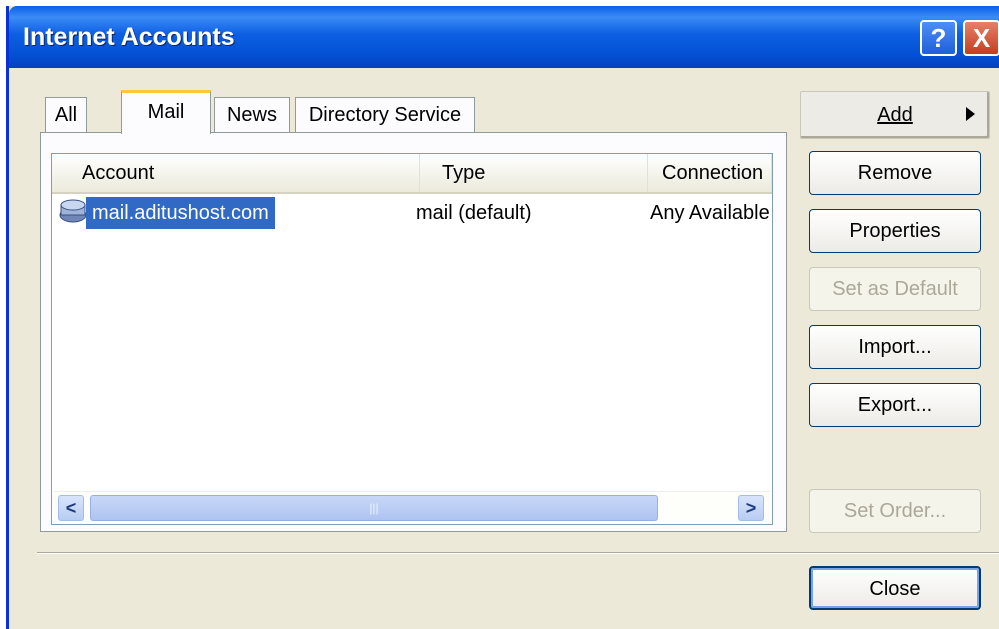  I want to click on set-as-default-button: Set as Default, so click(895, 289).